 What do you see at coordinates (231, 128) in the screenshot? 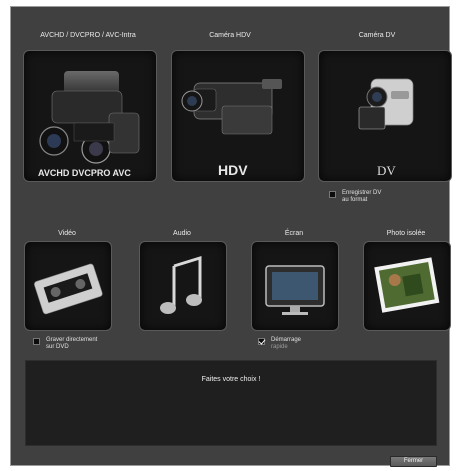
I see `hdv-camera-icon: HDV` at bounding box center [231, 128].